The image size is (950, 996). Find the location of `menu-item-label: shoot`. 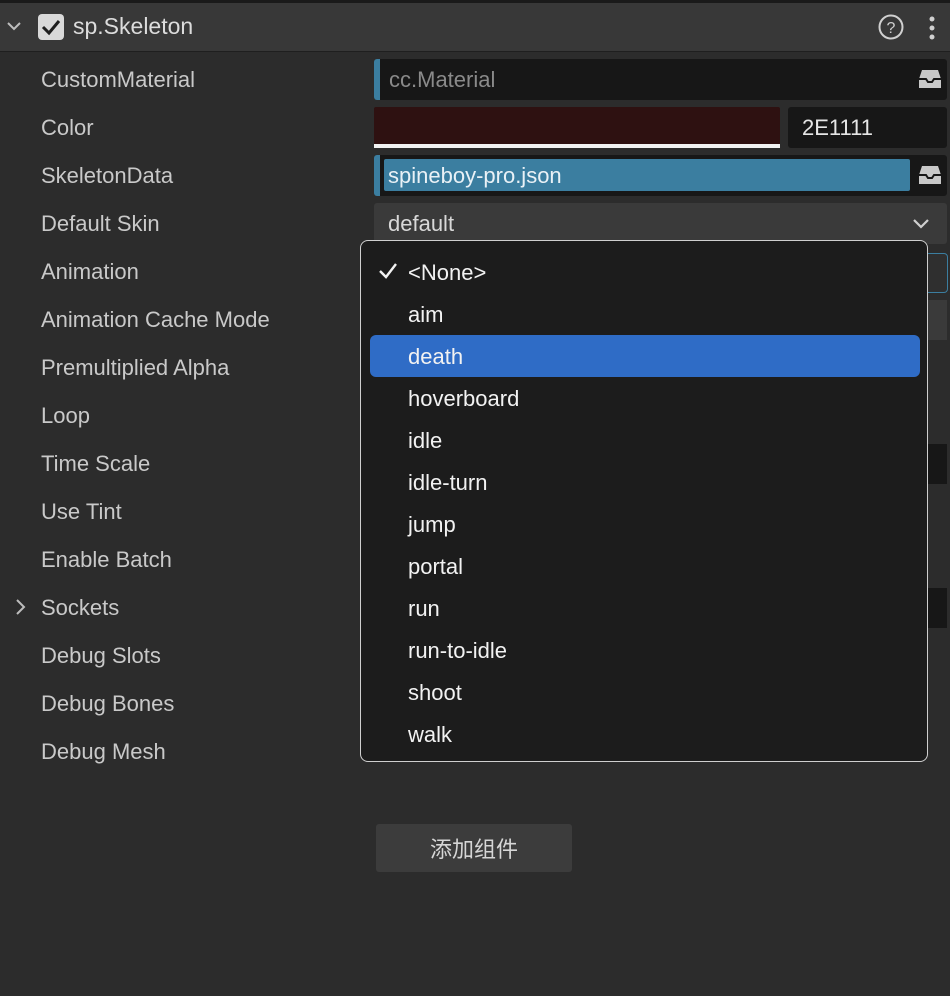

menu-item-label: shoot is located at coordinates (435, 692).